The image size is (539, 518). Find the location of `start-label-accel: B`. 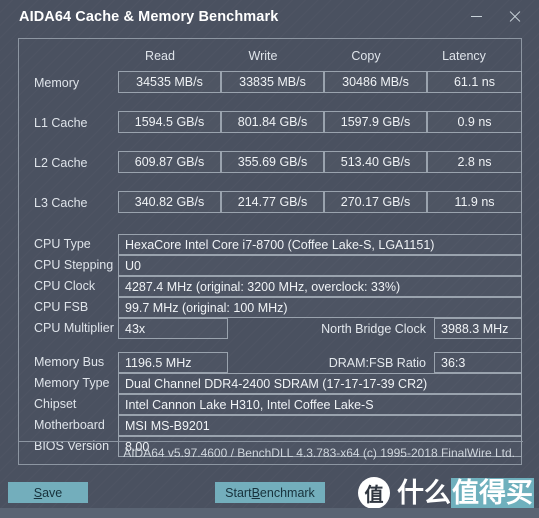

start-label-accel: B is located at coordinates (255, 492).